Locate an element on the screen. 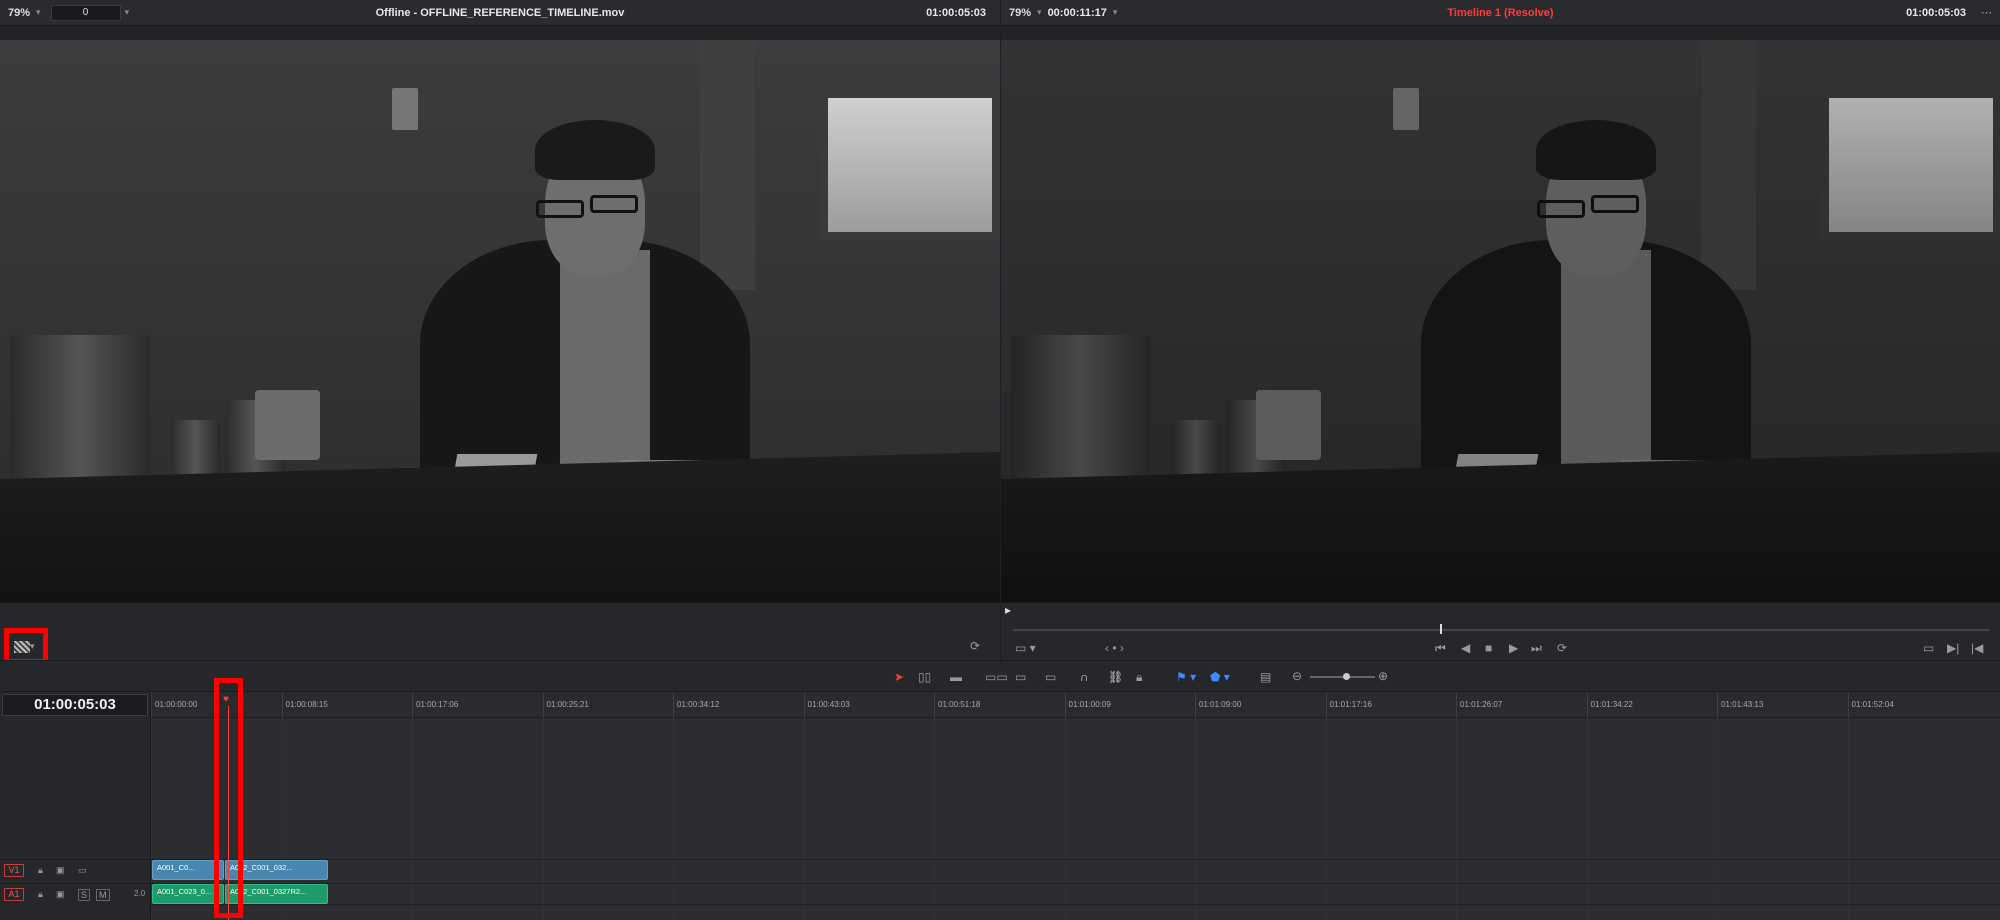 The height and width of the screenshot is (920, 2000). scrubber-bar is located at coordinates (1501, 630).